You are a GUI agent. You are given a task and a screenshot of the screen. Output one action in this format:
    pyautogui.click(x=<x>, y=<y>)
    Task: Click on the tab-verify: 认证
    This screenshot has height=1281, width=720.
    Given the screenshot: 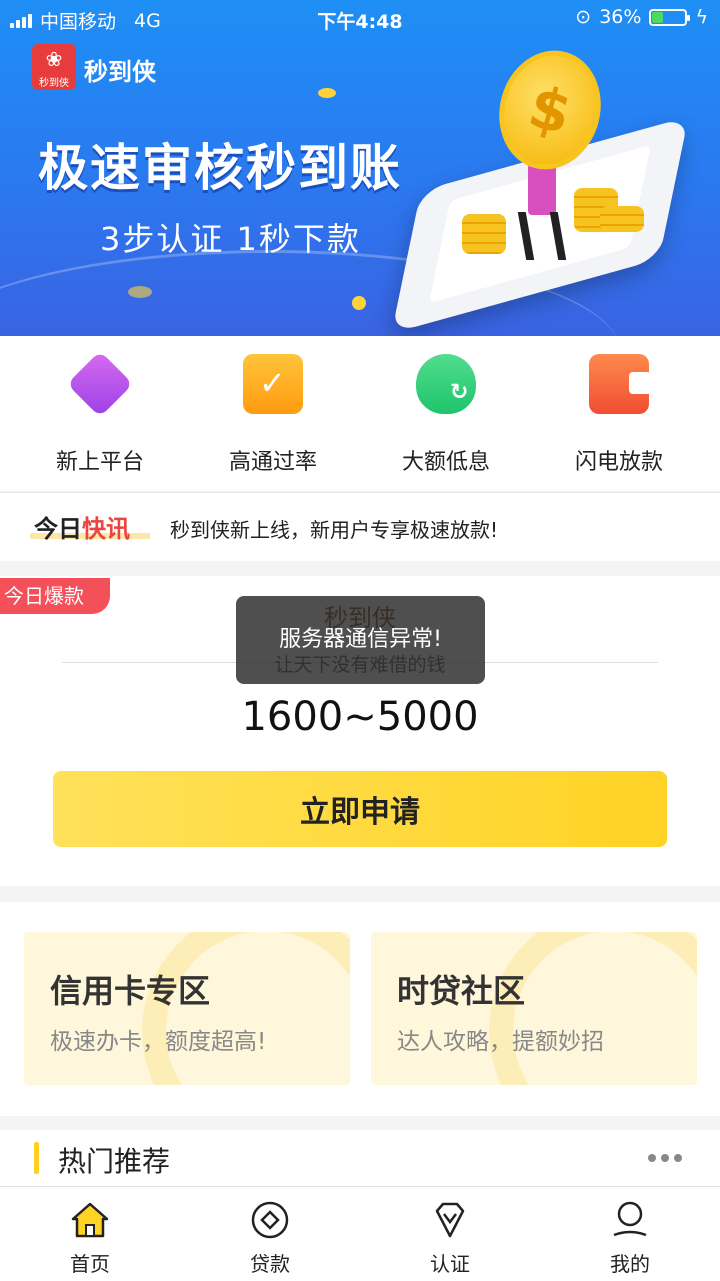 What is the action you would take?
    pyautogui.click(x=450, y=1234)
    